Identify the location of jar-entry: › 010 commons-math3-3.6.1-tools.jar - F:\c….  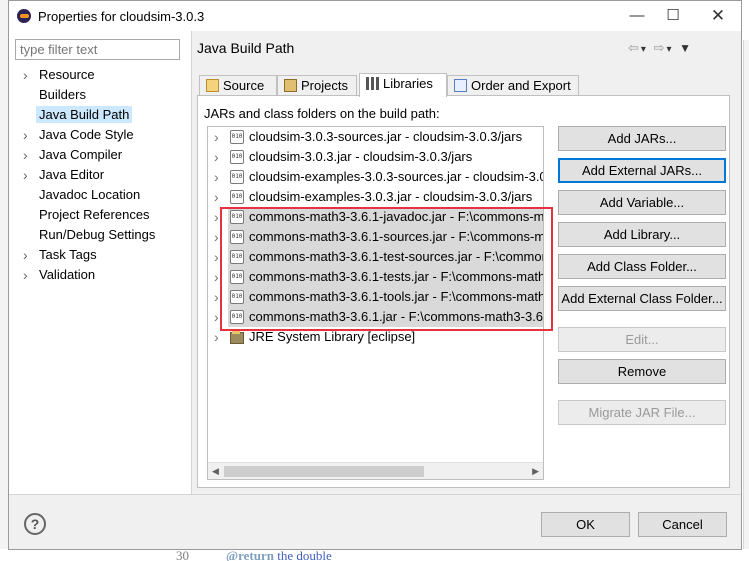
(375, 297).